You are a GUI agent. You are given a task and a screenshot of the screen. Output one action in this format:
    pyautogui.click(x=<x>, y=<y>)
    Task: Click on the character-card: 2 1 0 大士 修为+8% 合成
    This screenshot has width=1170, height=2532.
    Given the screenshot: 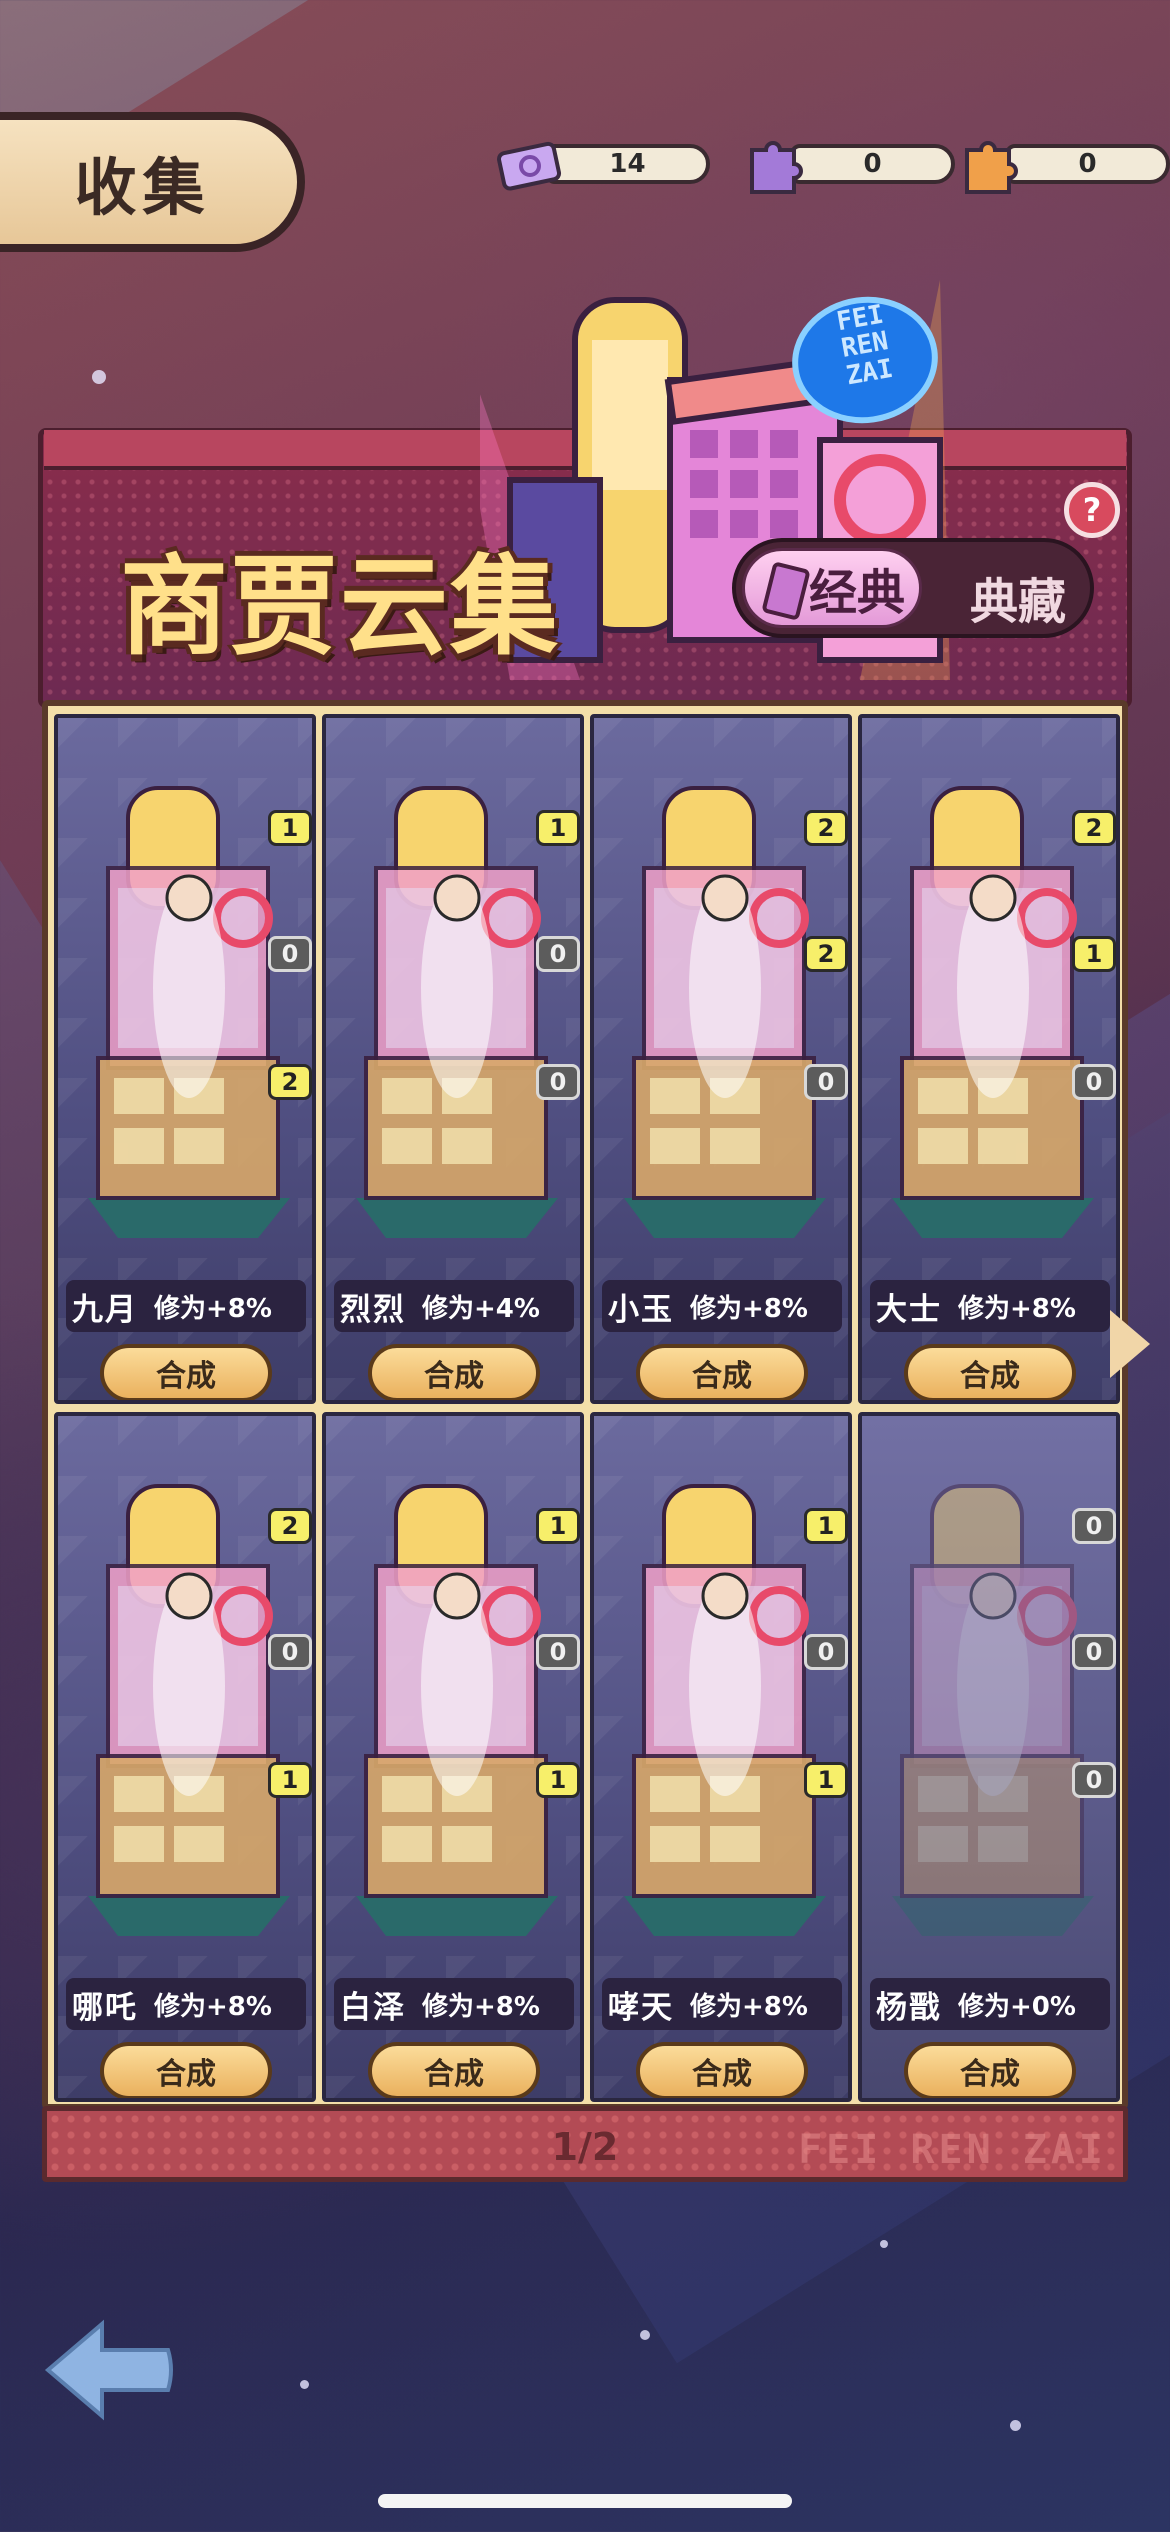 What is the action you would take?
    pyautogui.click(x=989, y=1059)
    